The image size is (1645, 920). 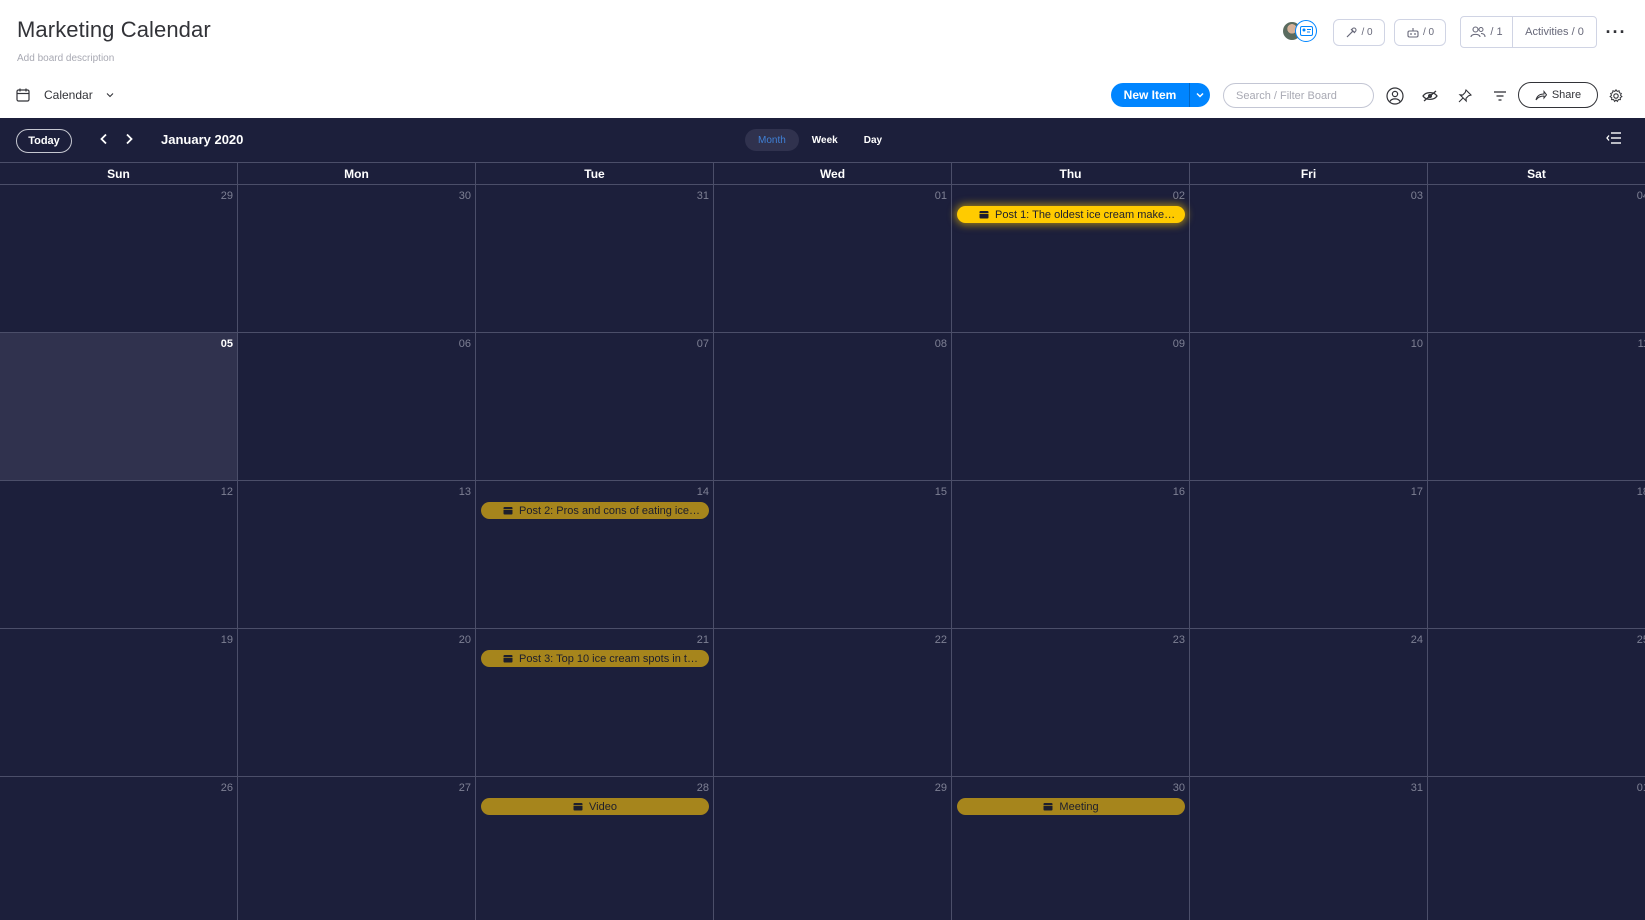 What do you see at coordinates (44, 141) in the screenshot?
I see `today-button: Today` at bounding box center [44, 141].